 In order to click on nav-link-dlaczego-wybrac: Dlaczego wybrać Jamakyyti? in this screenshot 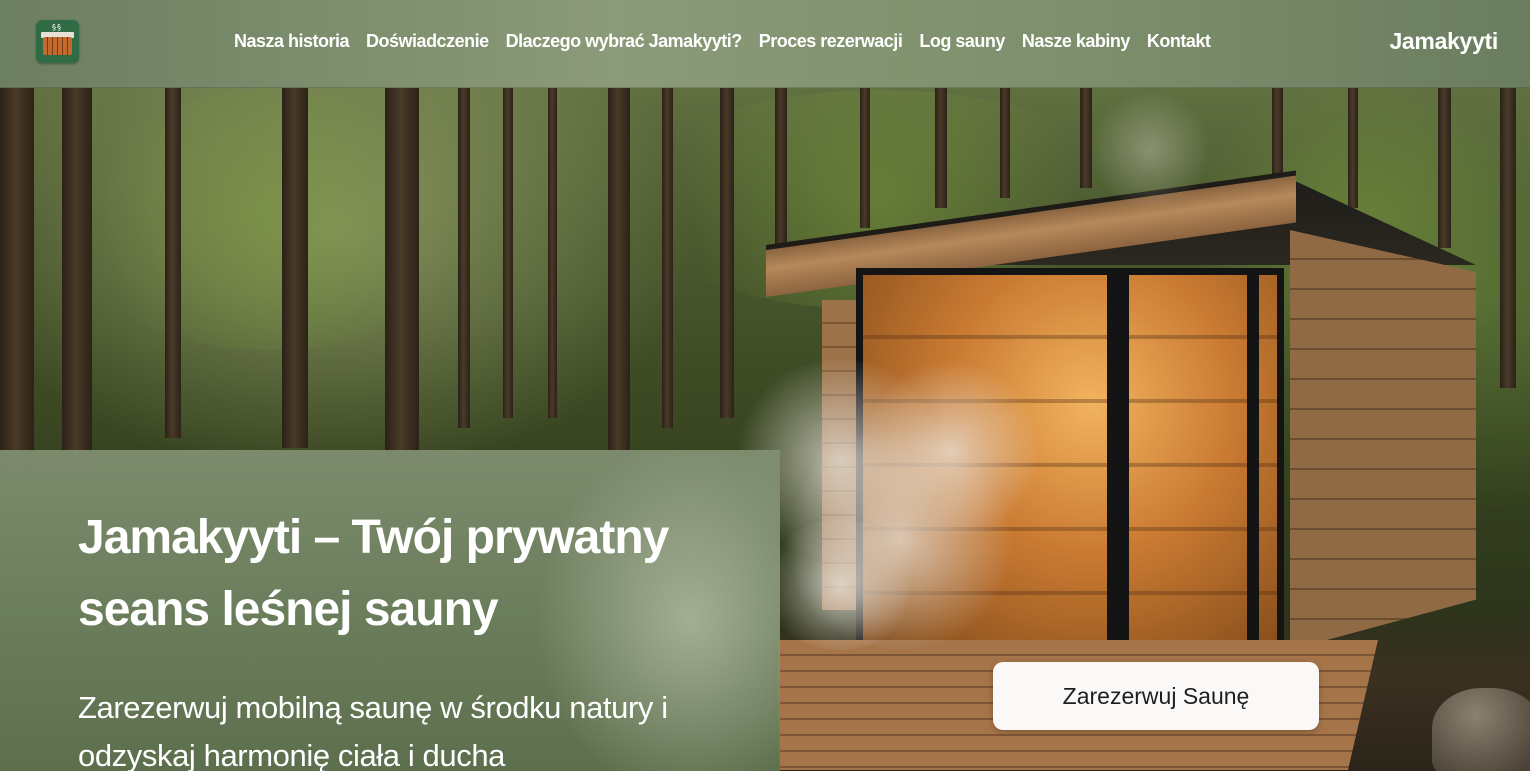, I will do `click(624, 41)`.